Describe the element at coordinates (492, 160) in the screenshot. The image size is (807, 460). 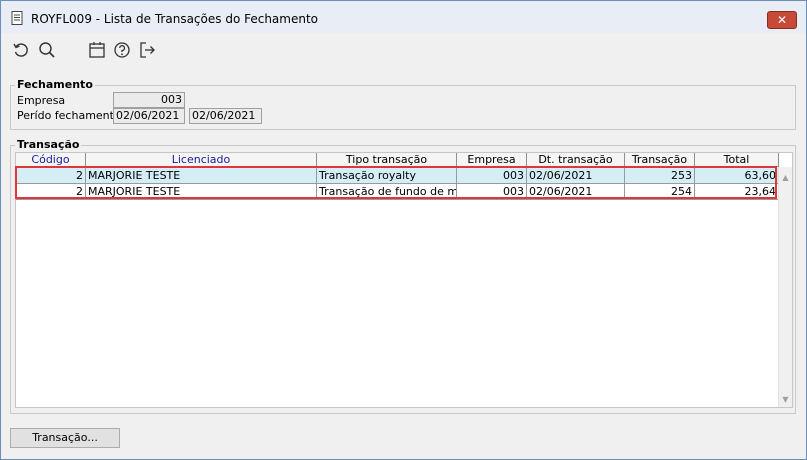
I see `column-header-empresa: Empresa` at that location.